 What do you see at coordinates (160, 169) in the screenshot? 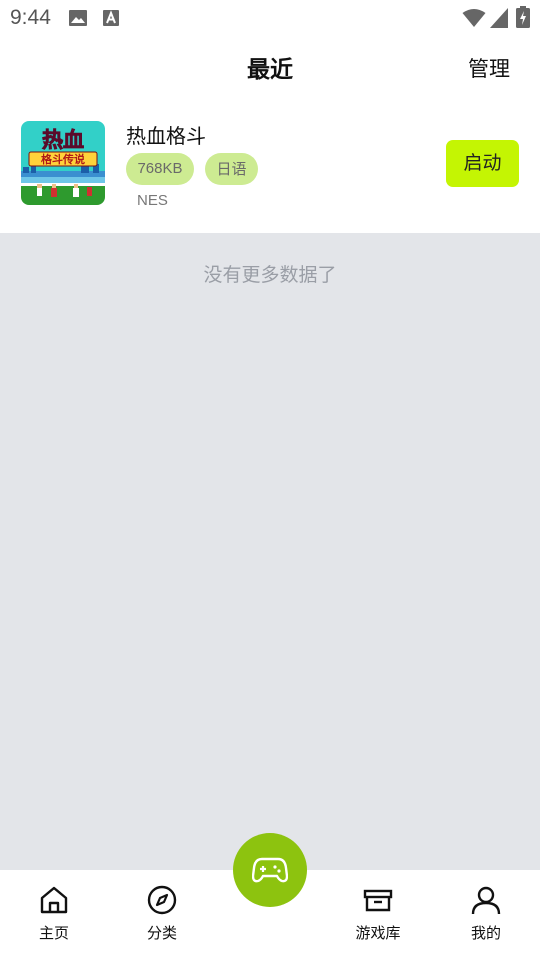
I see `file-size-tag: 768KB` at bounding box center [160, 169].